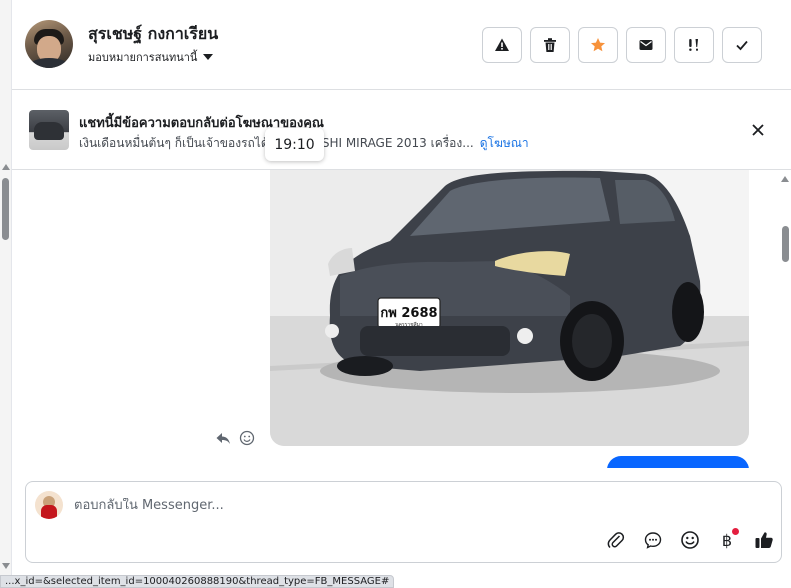  What do you see at coordinates (208, 57) in the screenshot?
I see `caret-down-icon` at bounding box center [208, 57].